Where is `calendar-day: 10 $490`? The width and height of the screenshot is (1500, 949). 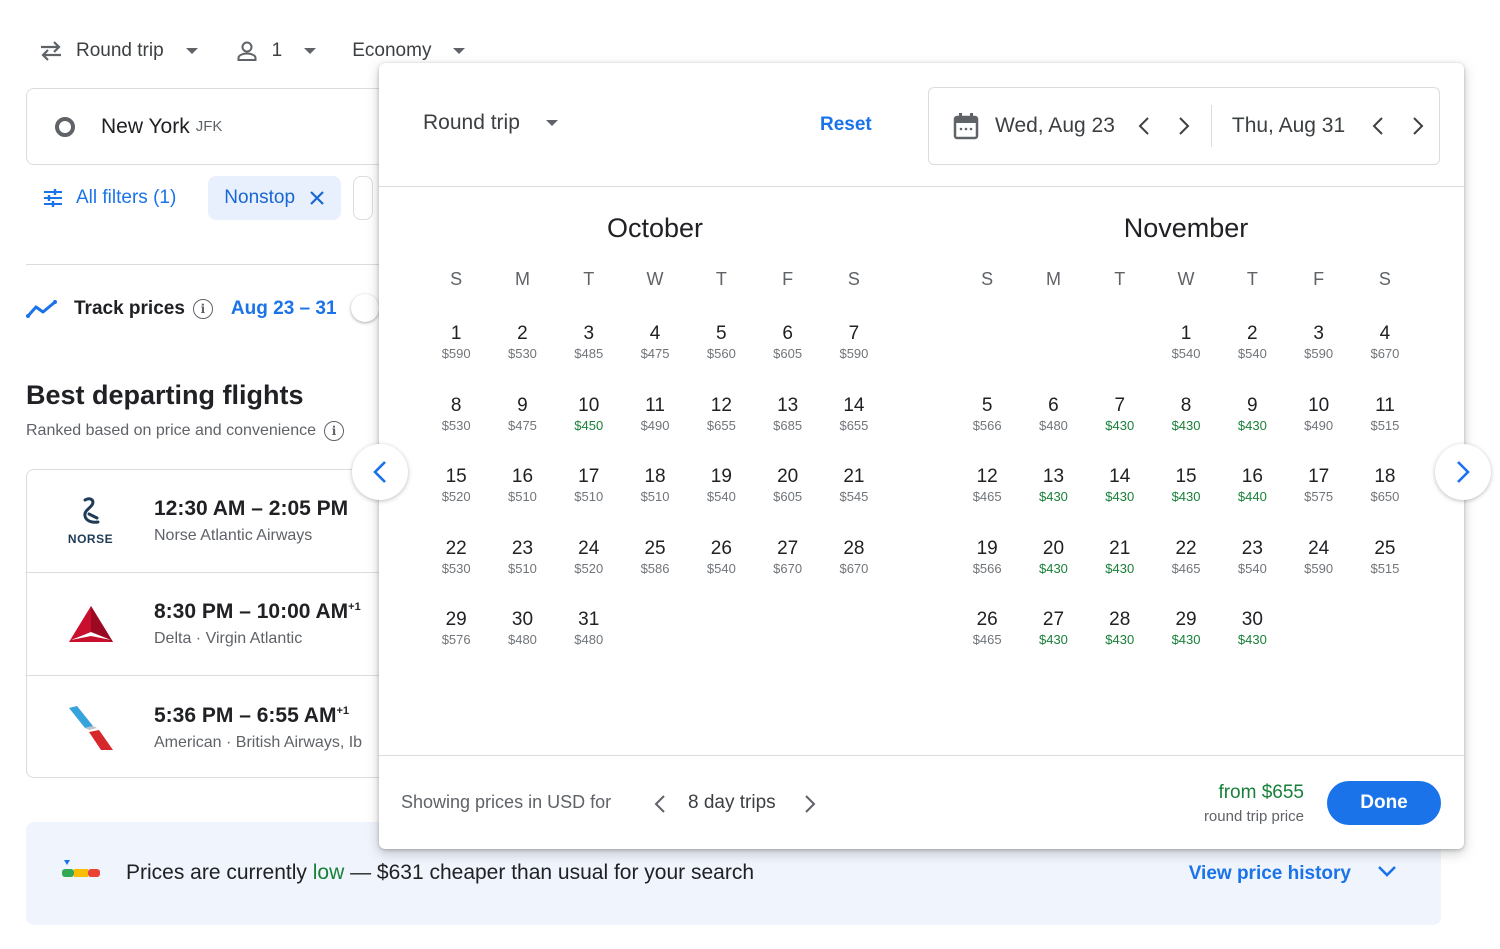 calendar-day: 10 $490 is located at coordinates (1318, 425).